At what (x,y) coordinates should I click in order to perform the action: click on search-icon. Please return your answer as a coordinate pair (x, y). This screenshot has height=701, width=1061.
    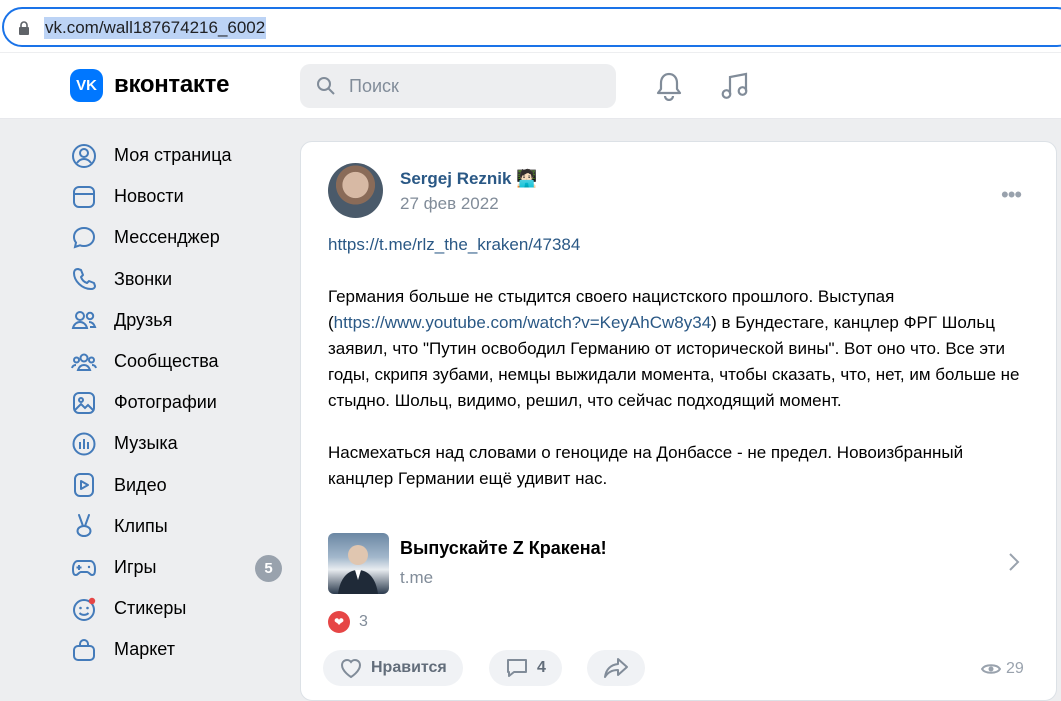
    Looking at the image, I should click on (326, 86).